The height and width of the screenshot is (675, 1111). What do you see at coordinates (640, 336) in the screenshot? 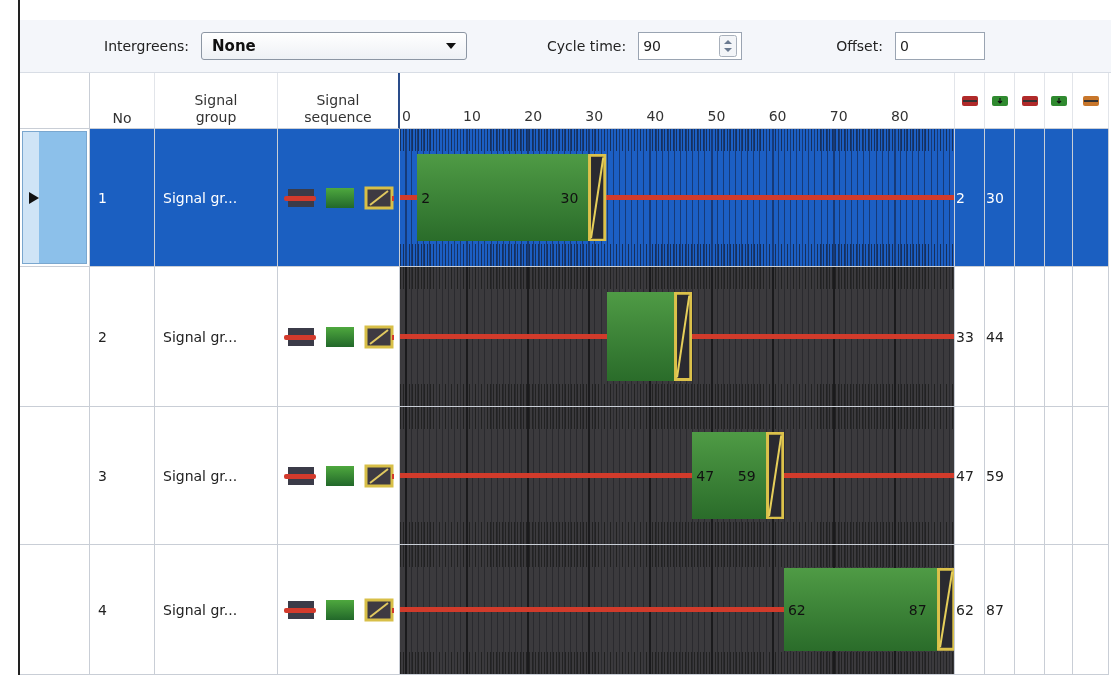
I see `go-phase-bar` at bounding box center [640, 336].